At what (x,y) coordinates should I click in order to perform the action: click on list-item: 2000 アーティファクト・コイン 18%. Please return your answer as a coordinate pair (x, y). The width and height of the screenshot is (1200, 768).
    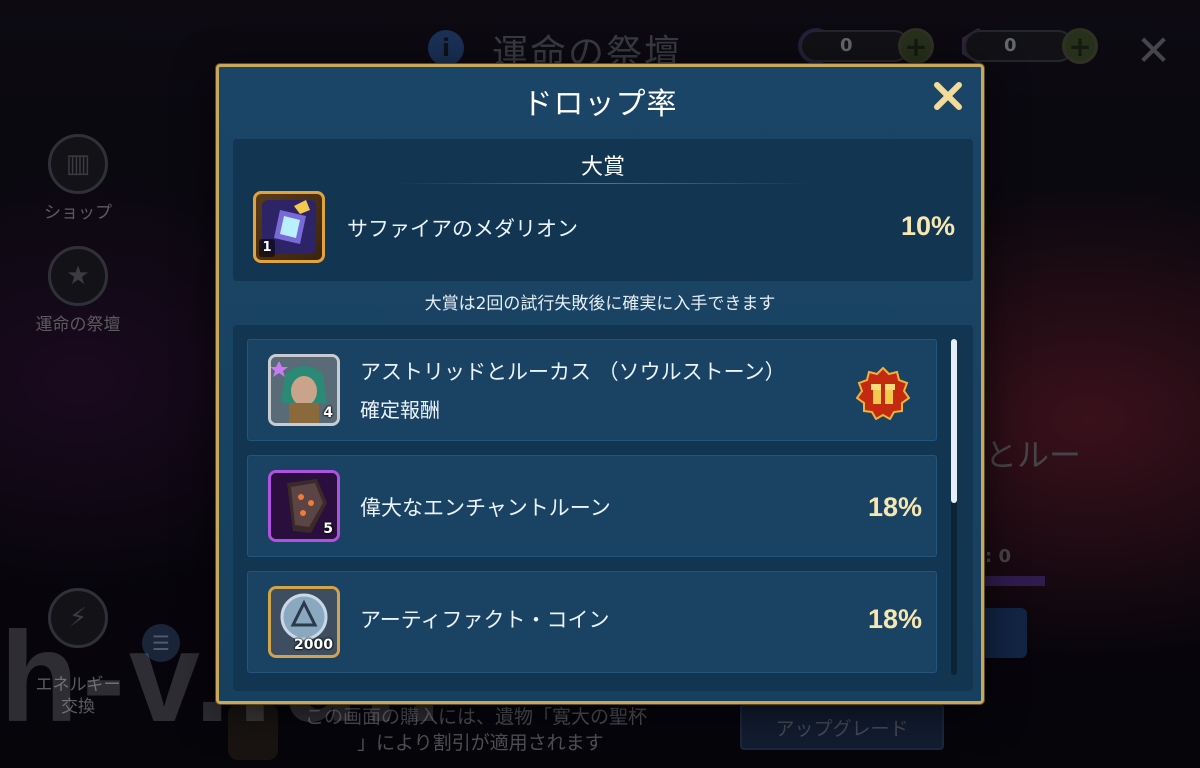
    Looking at the image, I should click on (592, 622).